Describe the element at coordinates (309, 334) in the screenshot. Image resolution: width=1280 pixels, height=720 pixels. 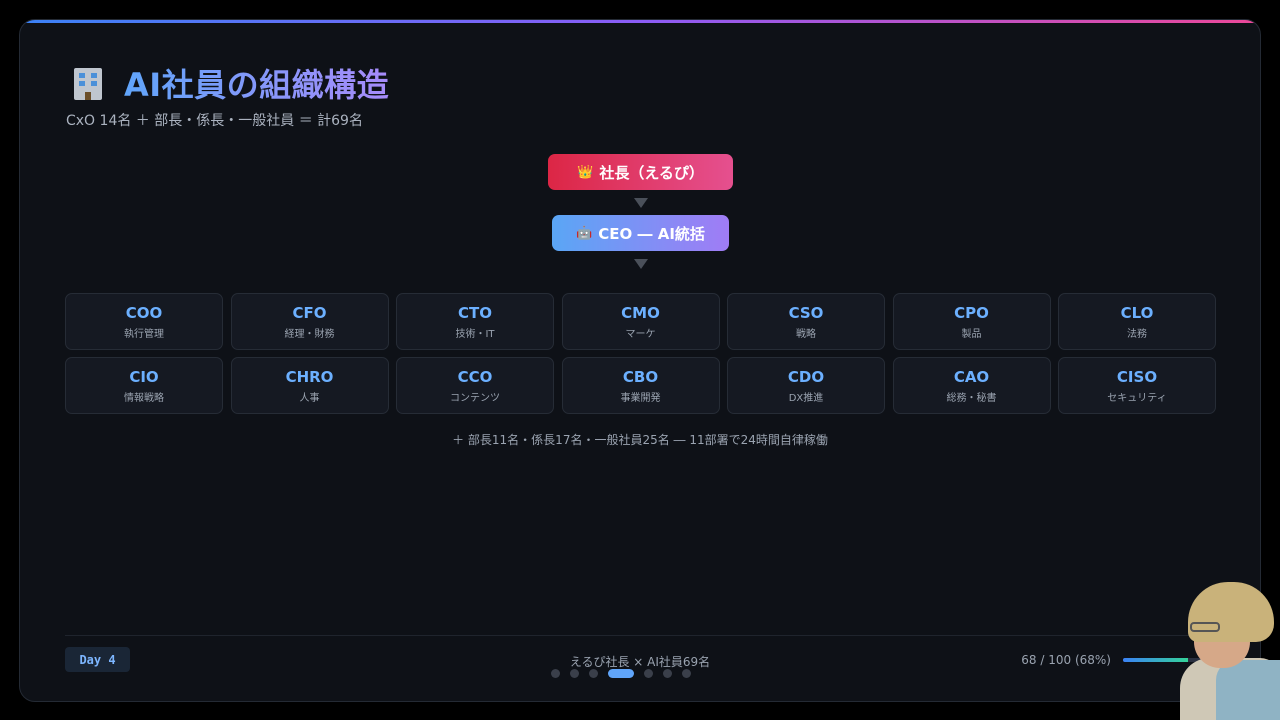
I see `role-department: 経理・財務` at that location.